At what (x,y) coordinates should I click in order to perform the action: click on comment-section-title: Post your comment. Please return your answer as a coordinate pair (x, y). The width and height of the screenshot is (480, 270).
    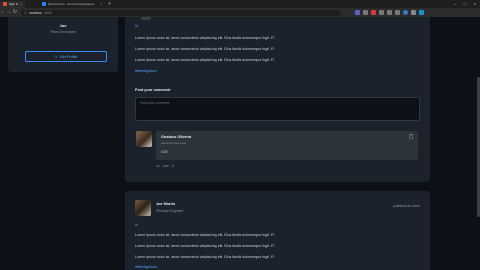
    Looking at the image, I should click on (153, 90).